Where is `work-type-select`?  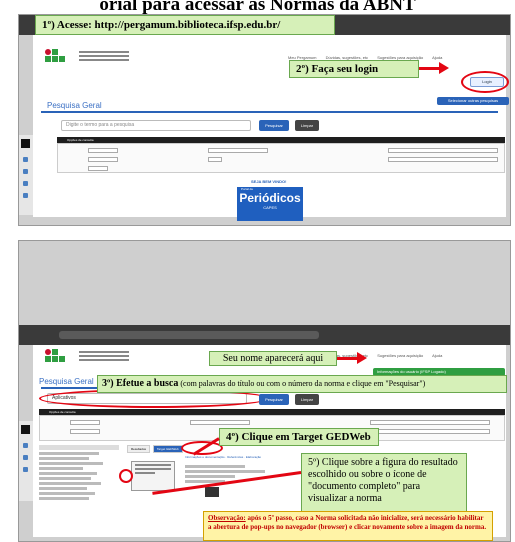
work-type-select is located at coordinates (443, 159).